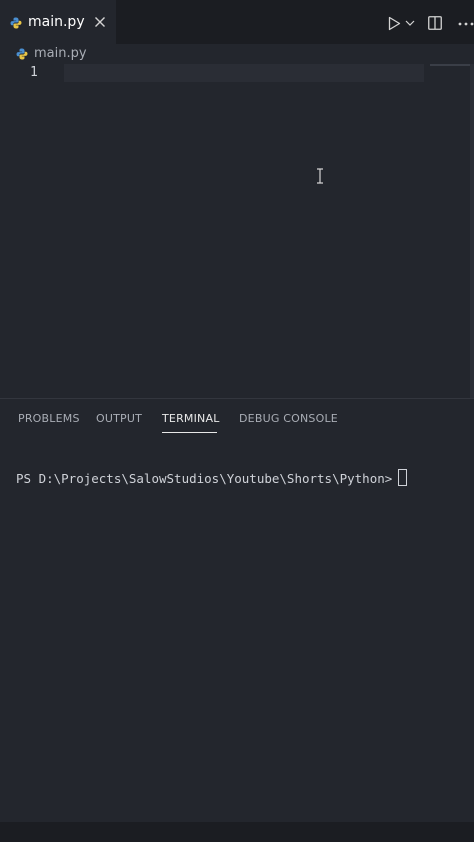  I want to click on tab-main-py: main.py, so click(58, 22).